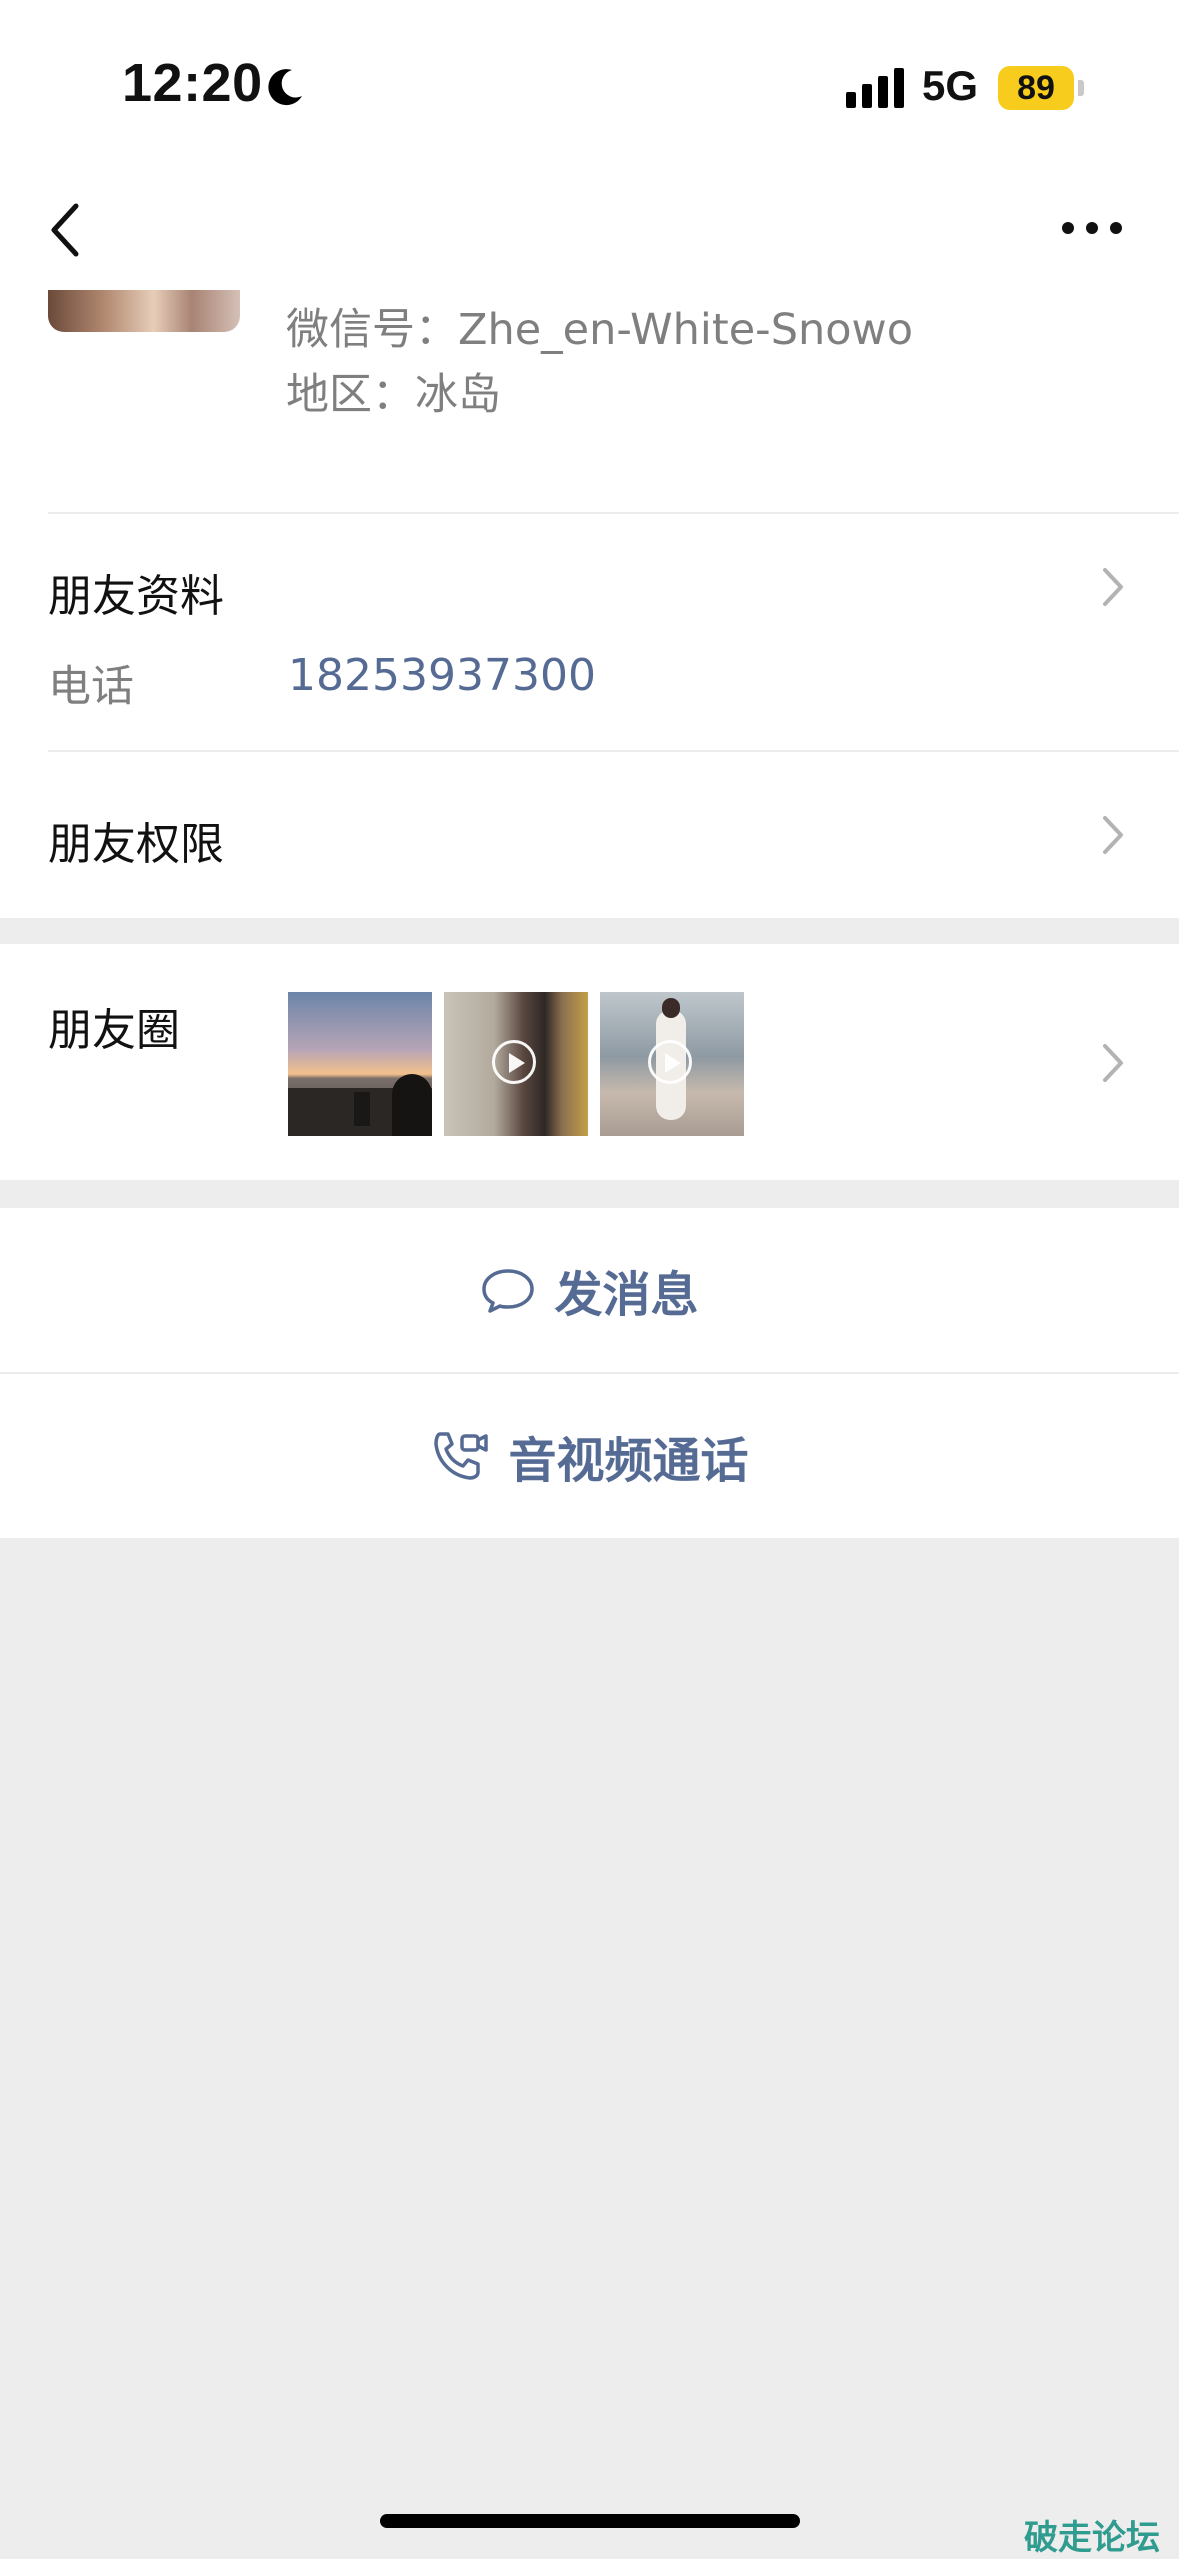 The height and width of the screenshot is (2559, 1179). I want to click on signal-icon, so click(875, 88).